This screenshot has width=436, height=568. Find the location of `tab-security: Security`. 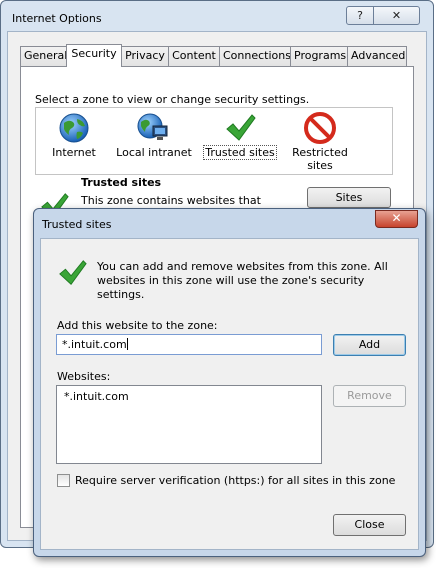

tab-security: Security is located at coordinates (94, 55).